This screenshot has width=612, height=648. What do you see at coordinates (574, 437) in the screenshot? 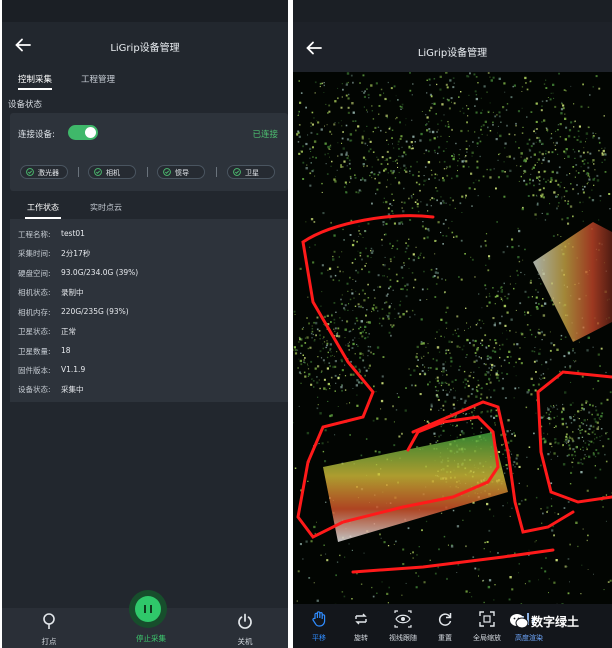
I see `boundary-line-right` at bounding box center [574, 437].